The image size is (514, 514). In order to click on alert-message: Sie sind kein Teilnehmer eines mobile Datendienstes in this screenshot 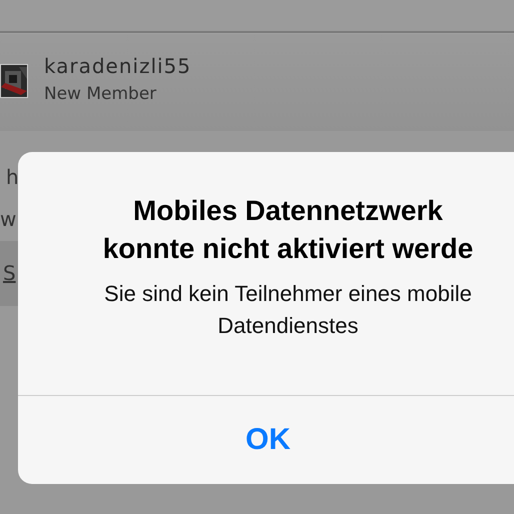, I will do `click(288, 310)`.